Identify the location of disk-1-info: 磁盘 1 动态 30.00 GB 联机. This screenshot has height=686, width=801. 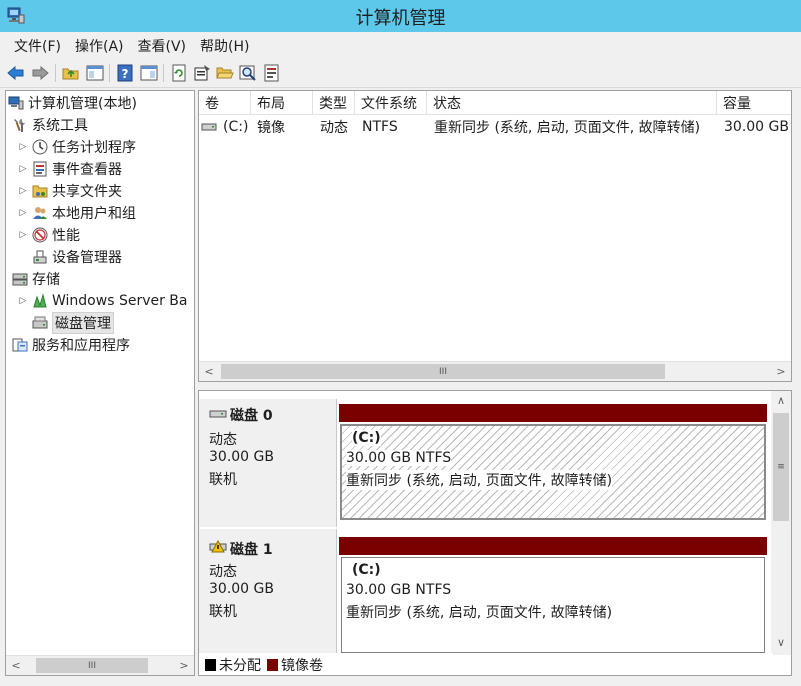
(268, 591).